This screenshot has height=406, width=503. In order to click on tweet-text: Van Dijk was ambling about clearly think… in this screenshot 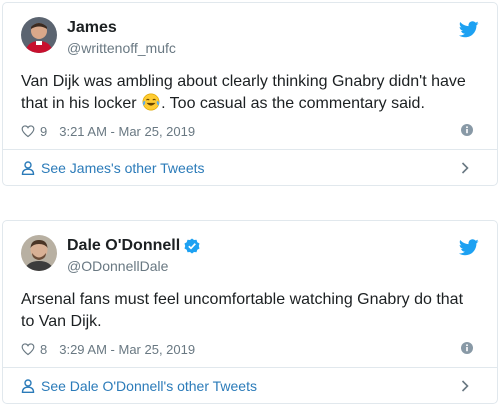, I will do `click(243, 92)`.